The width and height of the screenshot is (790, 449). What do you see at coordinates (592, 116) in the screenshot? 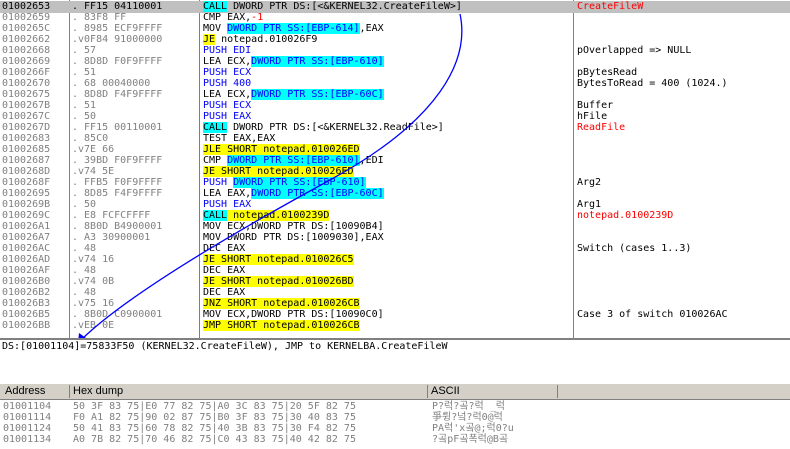
I see `comment-token: hFile` at bounding box center [592, 116].